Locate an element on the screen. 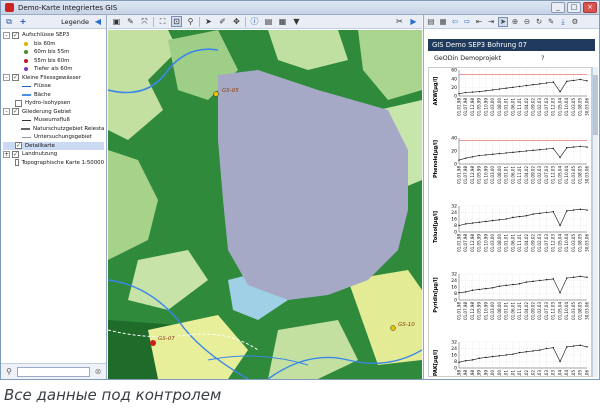 The width and height of the screenshot is (600, 410). zoom-icon: ⚲ is located at coordinates (190, 21).